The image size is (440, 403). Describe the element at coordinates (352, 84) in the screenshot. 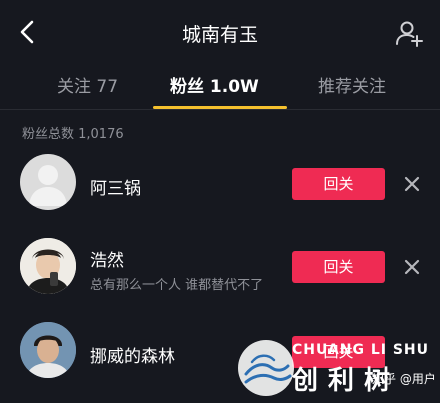

I see `tab-recommended: 推荐关注` at that location.